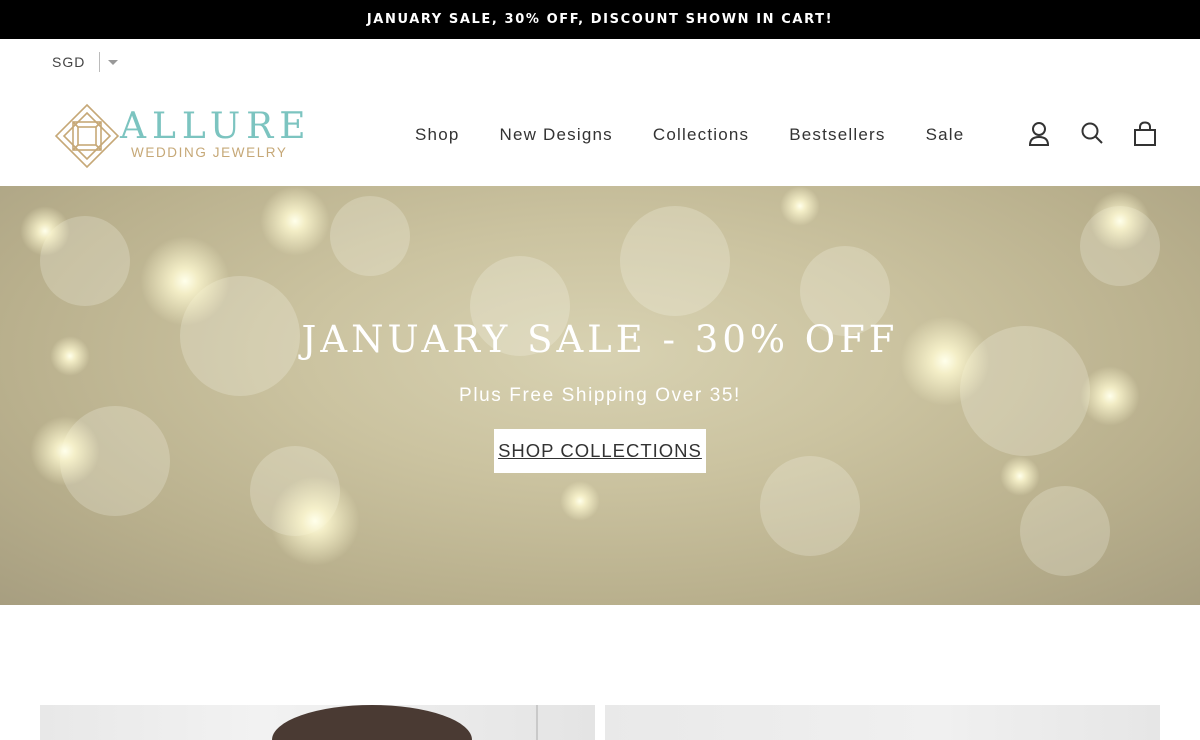 The image size is (1200, 740). What do you see at coordinates (216, 126) in the screenshot?
I see `logo-brand-text: ALLURE` at bounding box center [216, 126].